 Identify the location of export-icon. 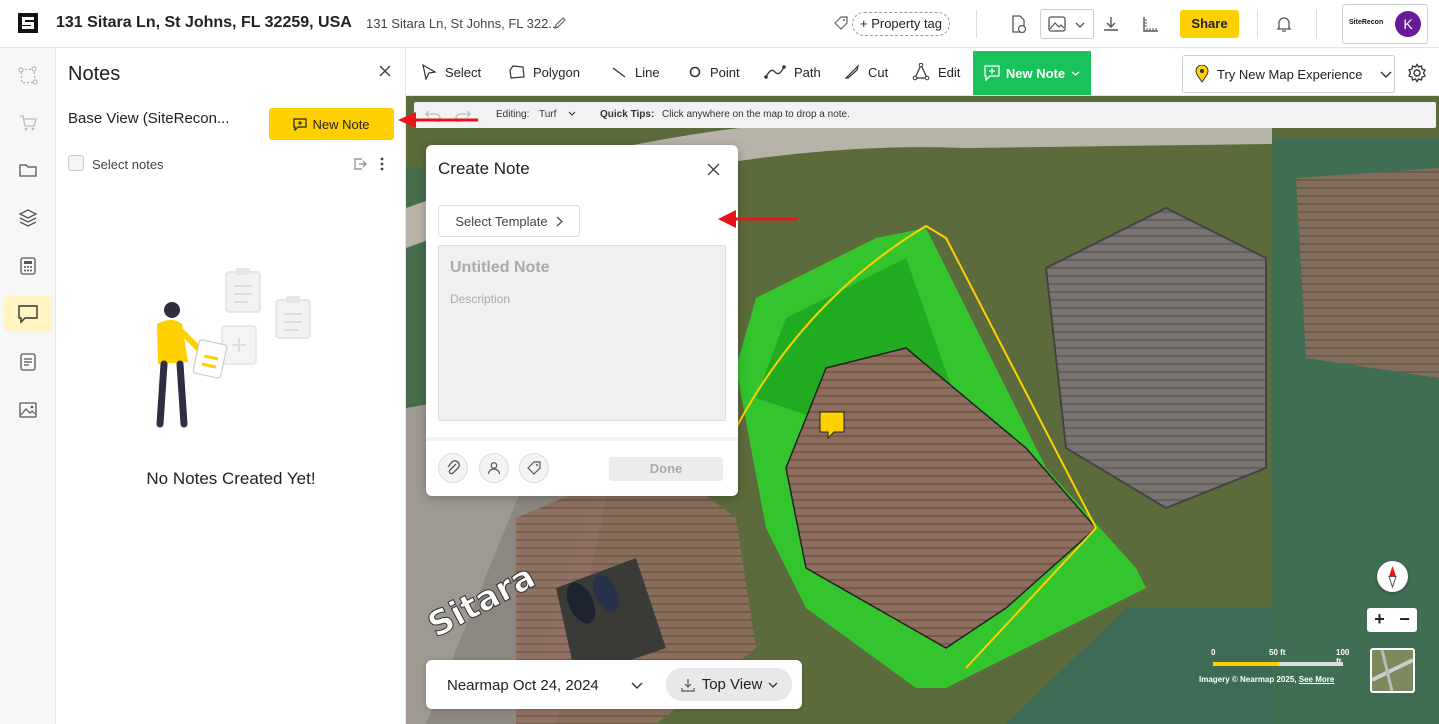
(360, 164).